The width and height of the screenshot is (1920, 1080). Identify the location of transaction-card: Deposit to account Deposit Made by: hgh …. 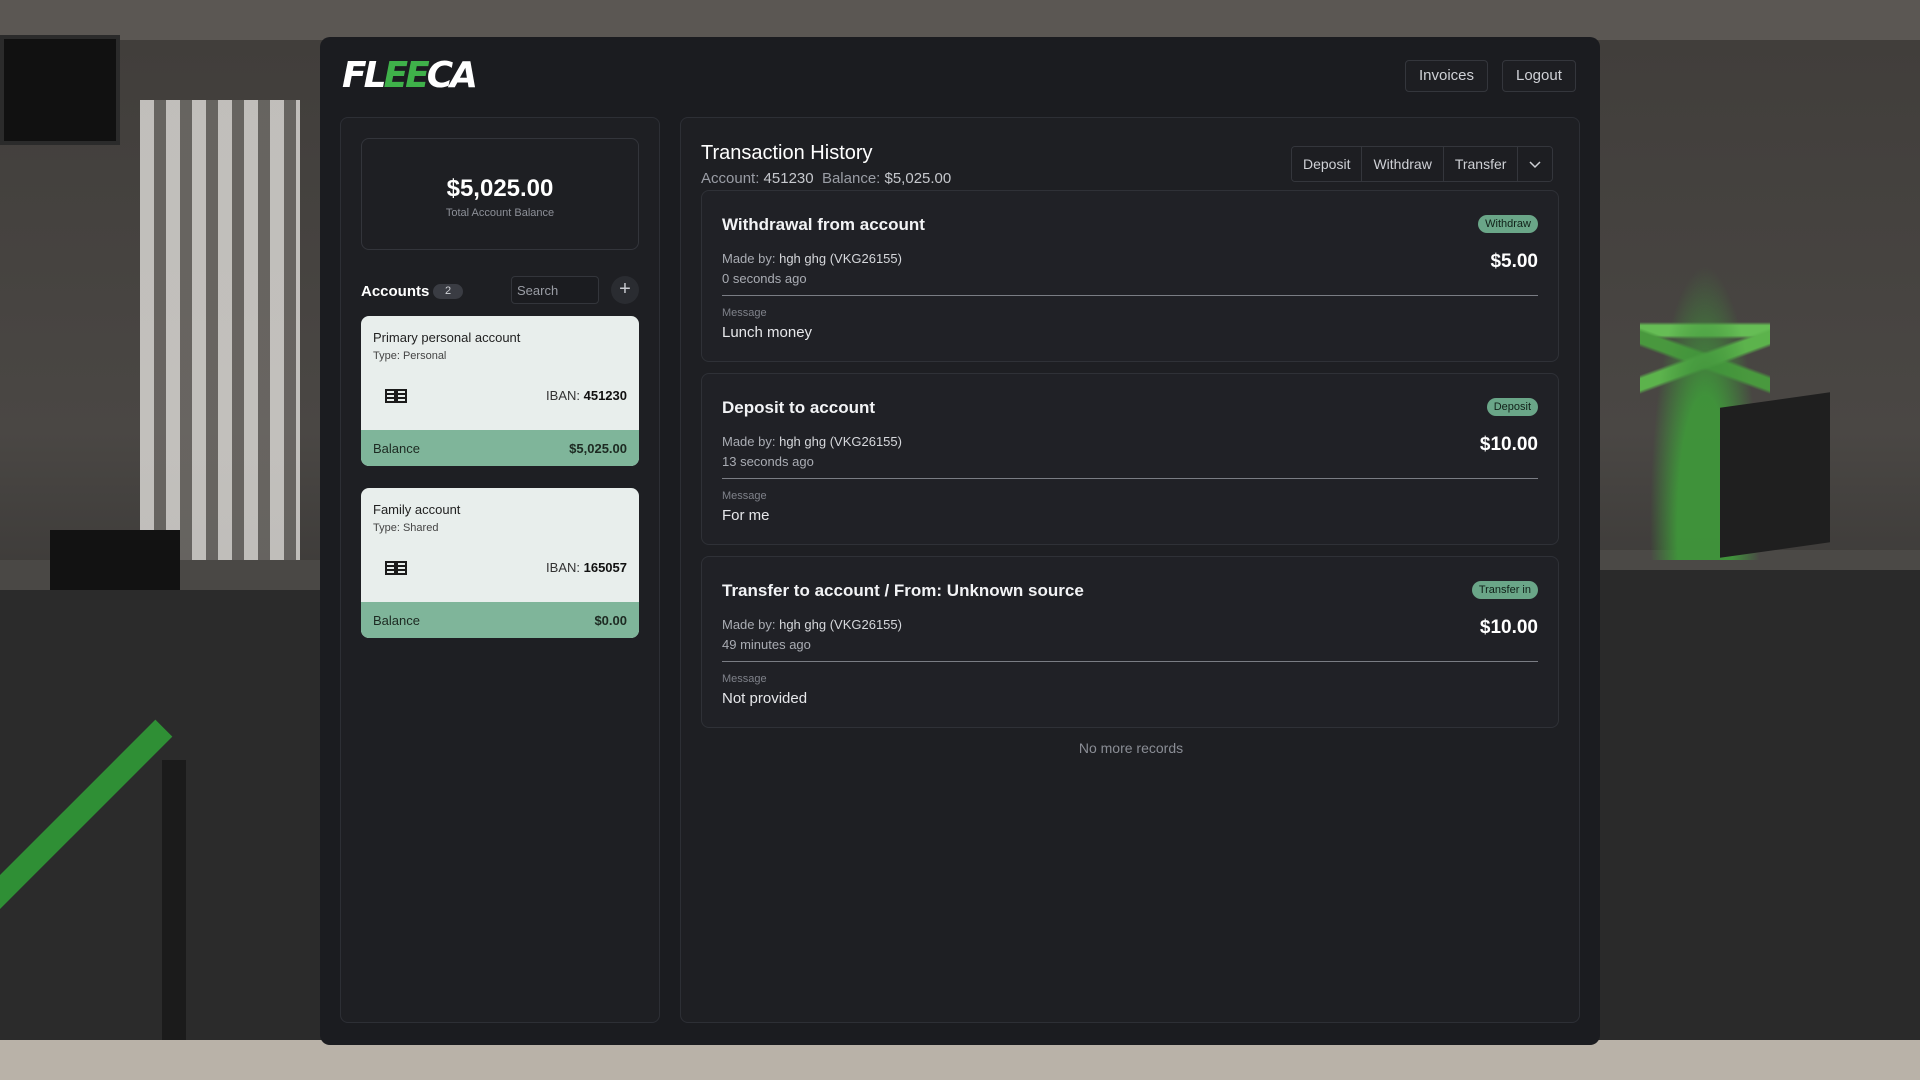
(1130, 459).